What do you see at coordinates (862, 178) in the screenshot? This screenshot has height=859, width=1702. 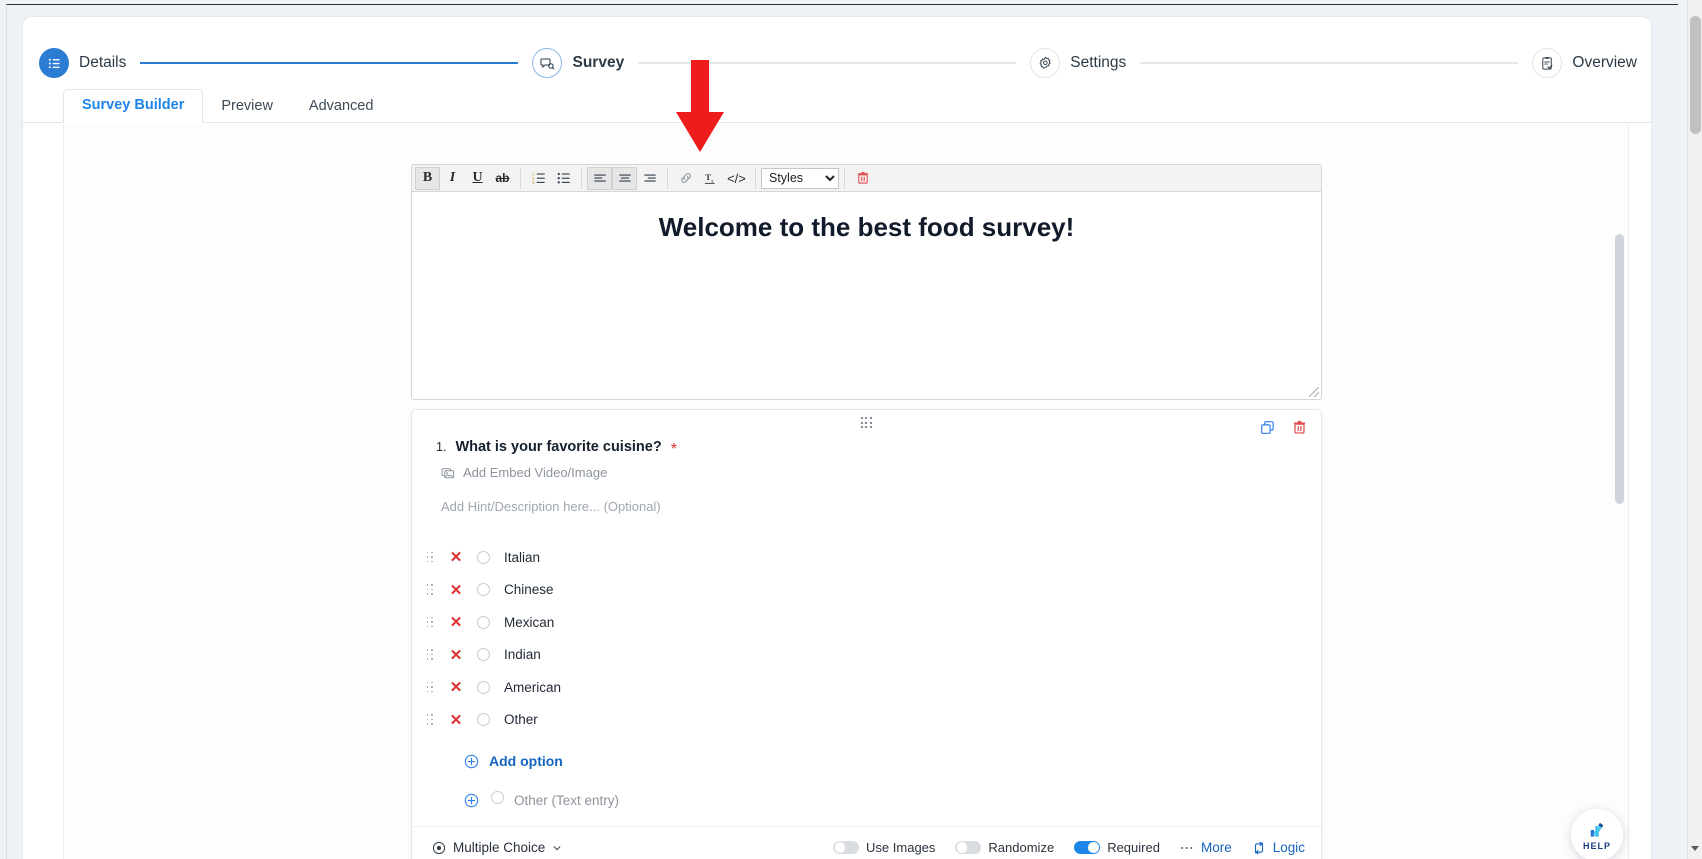 I see `editor-delete-button` at bounding box center [862, 178].